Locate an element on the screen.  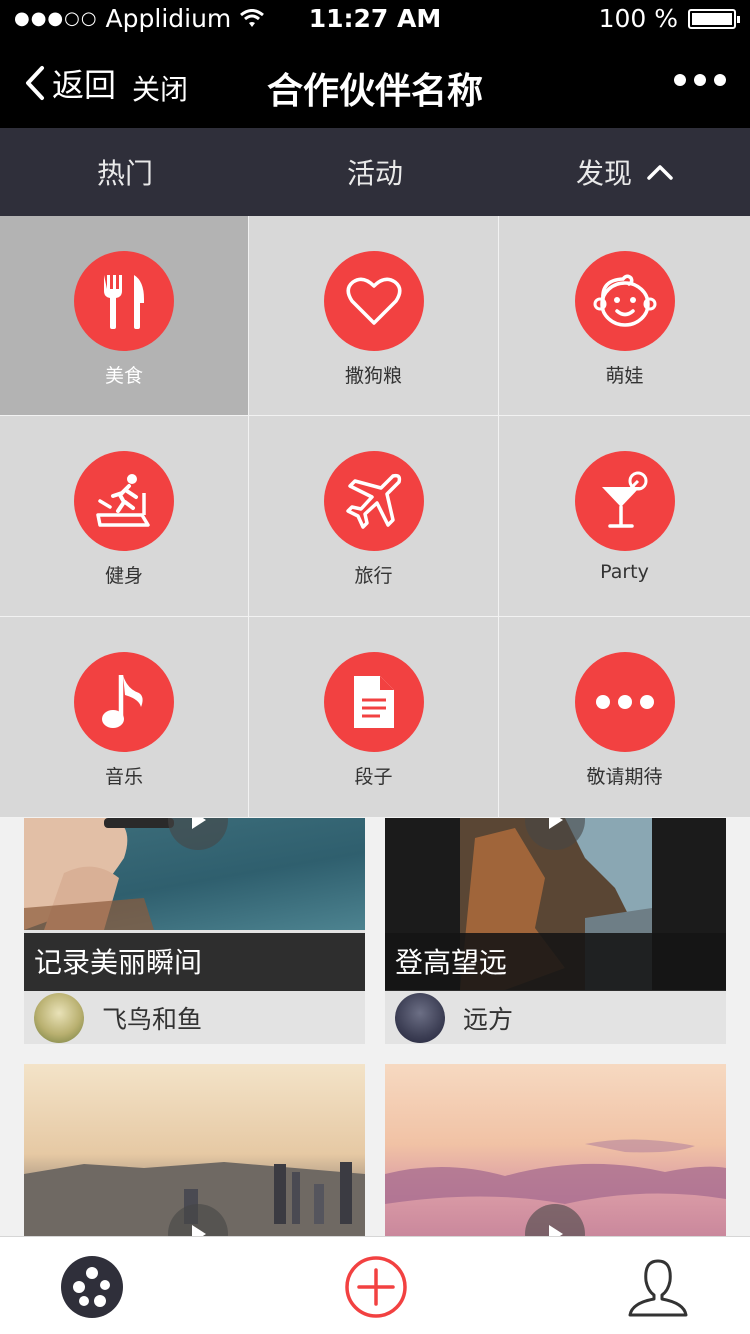
category-label: 萌娃 is located at coordinates (624, 376).